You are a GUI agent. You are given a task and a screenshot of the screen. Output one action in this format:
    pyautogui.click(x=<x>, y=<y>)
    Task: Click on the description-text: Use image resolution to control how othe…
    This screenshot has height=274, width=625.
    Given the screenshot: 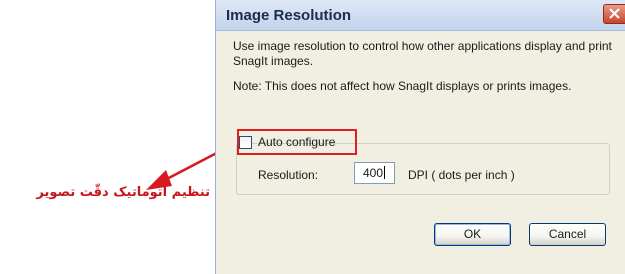 What is the action you would take?
    pyautogui.click(x=422, y=53)
    